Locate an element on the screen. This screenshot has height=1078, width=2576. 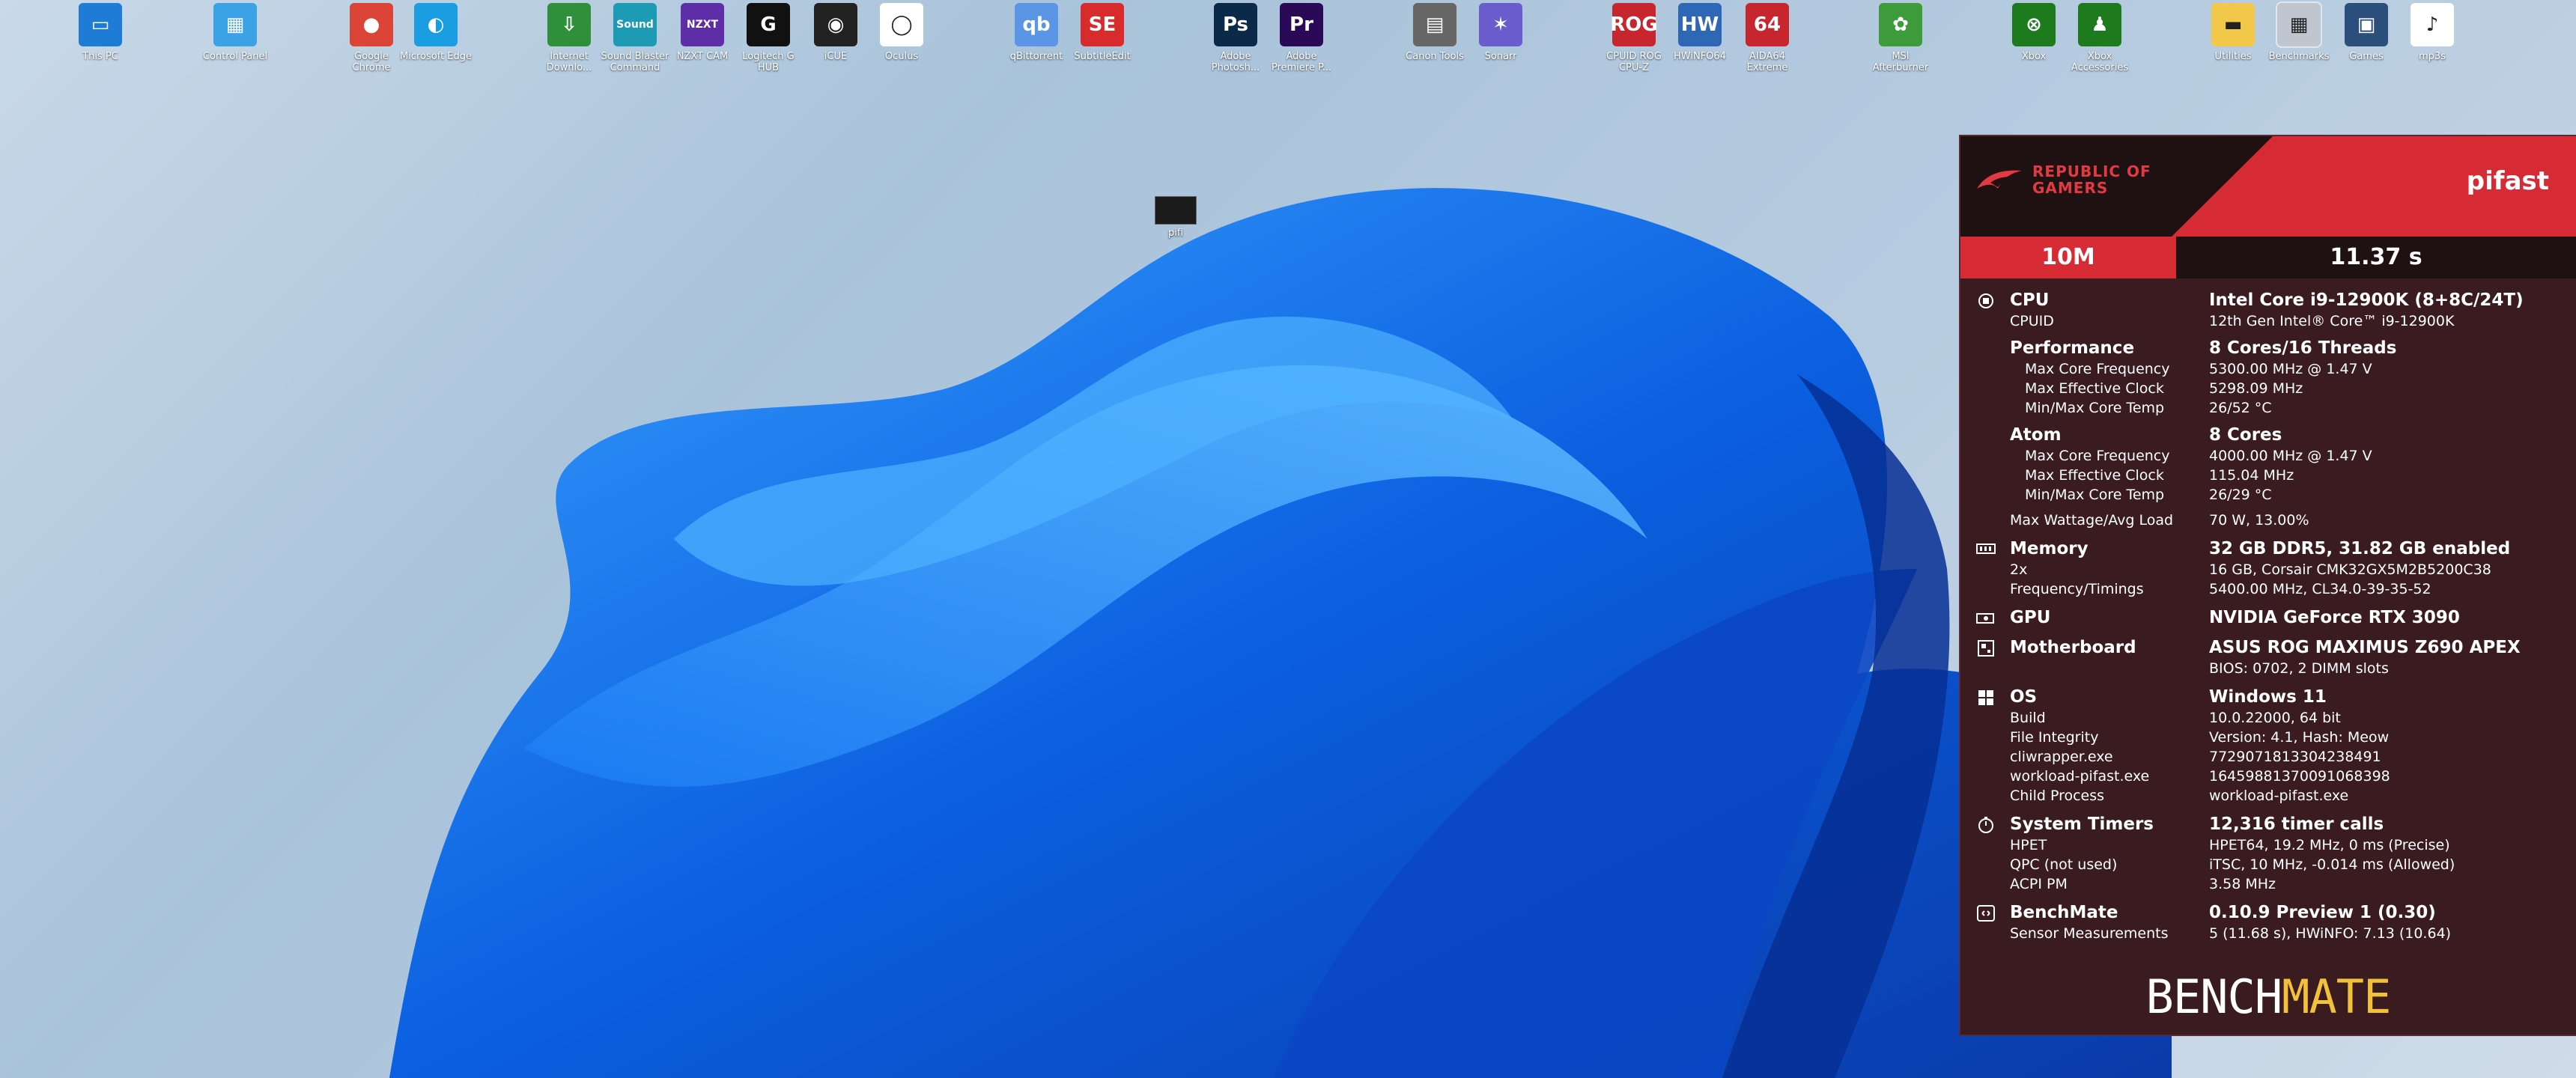
desktop-icon-sound-blaster-command: Sound Sound Blaster Command is located at coordinates (635, 38).